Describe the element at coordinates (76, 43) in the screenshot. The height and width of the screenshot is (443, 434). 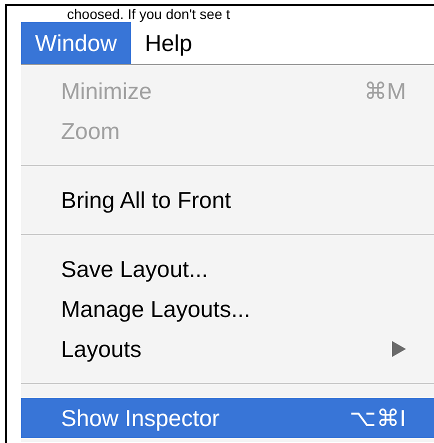
I see `menu-bar-item: Window` at that location.